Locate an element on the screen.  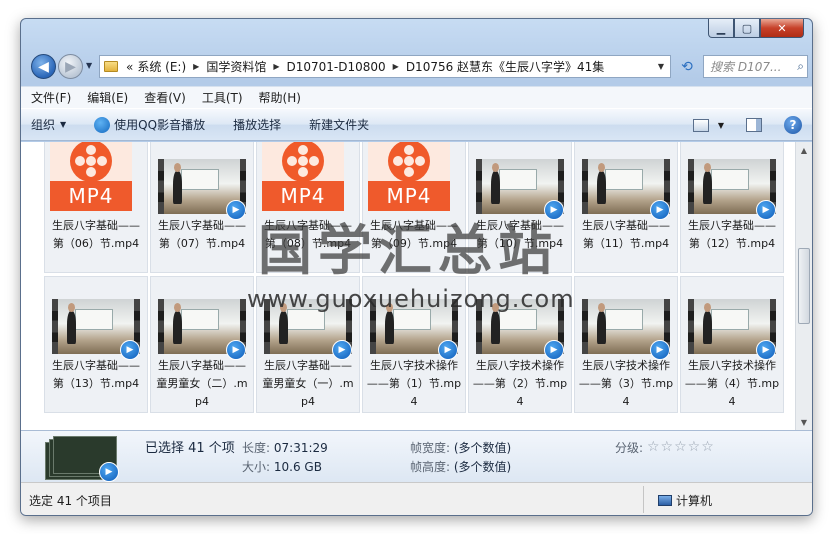
back-button: ◀ is located at coordinates (43, 66).